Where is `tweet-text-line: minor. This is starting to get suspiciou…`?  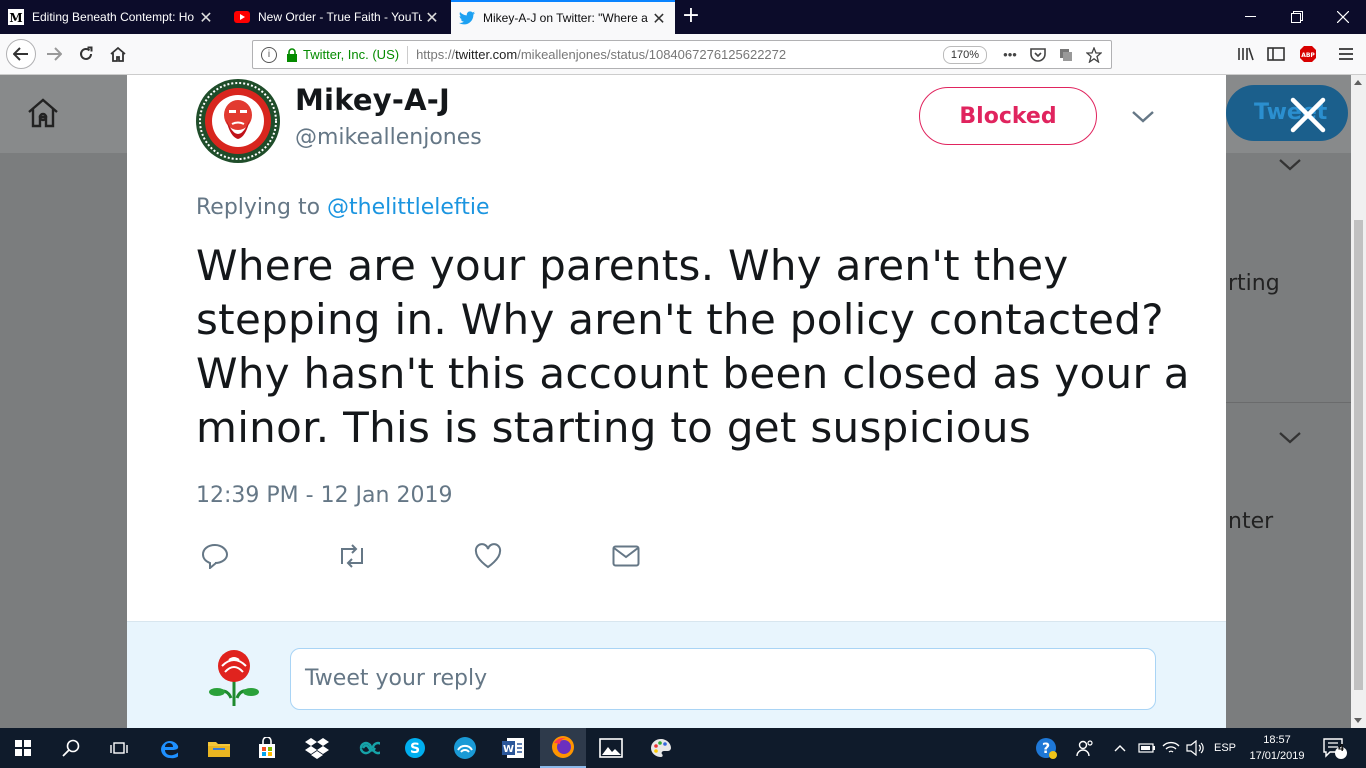
tweet-text-line: minor. This is starting to get suspiciou… is located at coordinates (614, 427).